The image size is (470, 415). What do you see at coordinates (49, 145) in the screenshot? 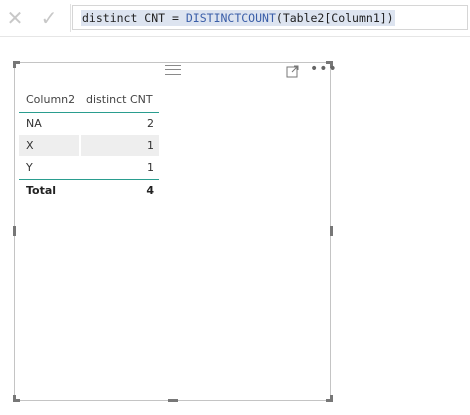
I see `row-label: X` at bounding box center [49, 145].